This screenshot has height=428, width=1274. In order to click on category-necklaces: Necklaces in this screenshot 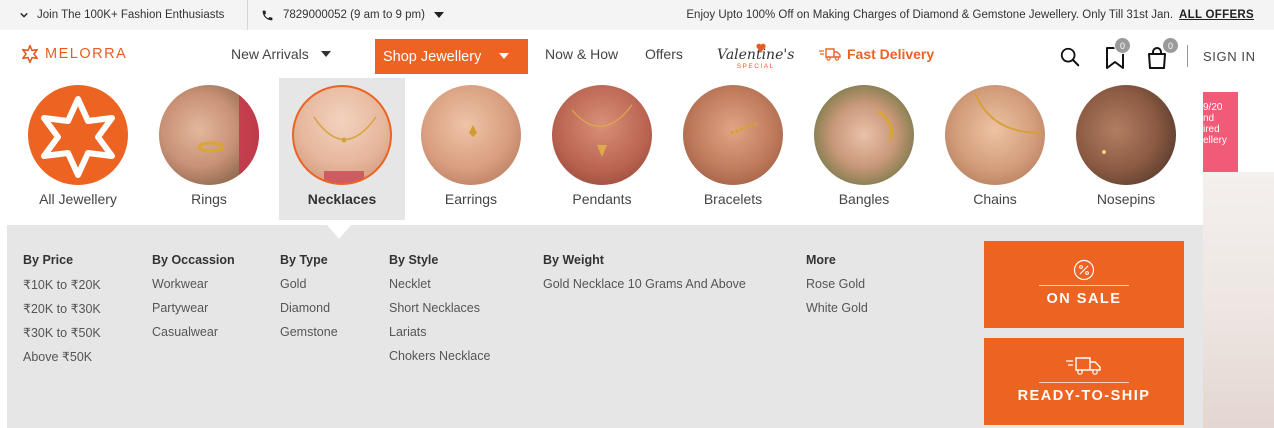, I will do `click(342, 149)`.